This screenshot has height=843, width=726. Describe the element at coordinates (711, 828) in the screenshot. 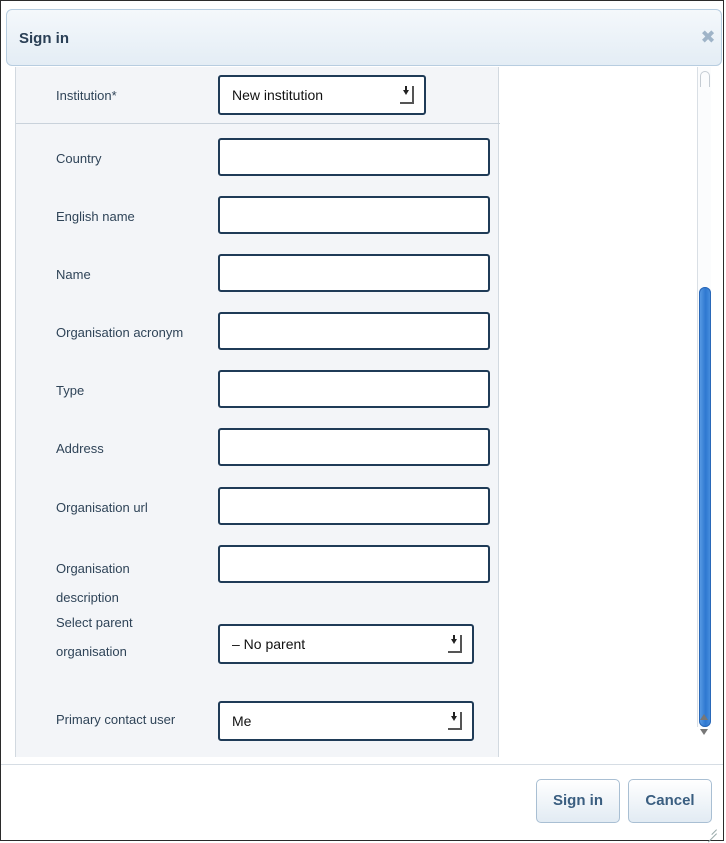

I see `resize-grip-icon` at that location.